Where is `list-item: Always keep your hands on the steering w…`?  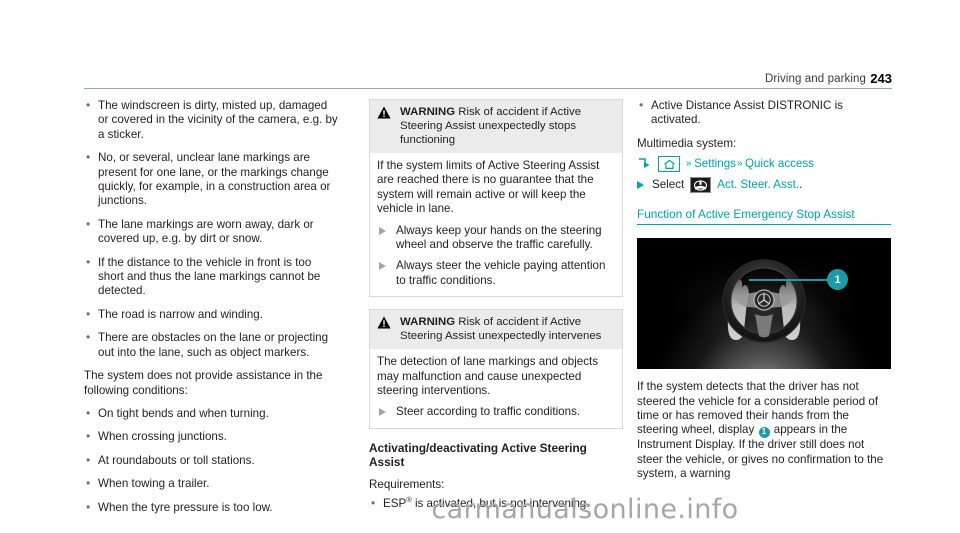
list-item: Always keep your hands on the steering w… is located at coordinates (496, 238).